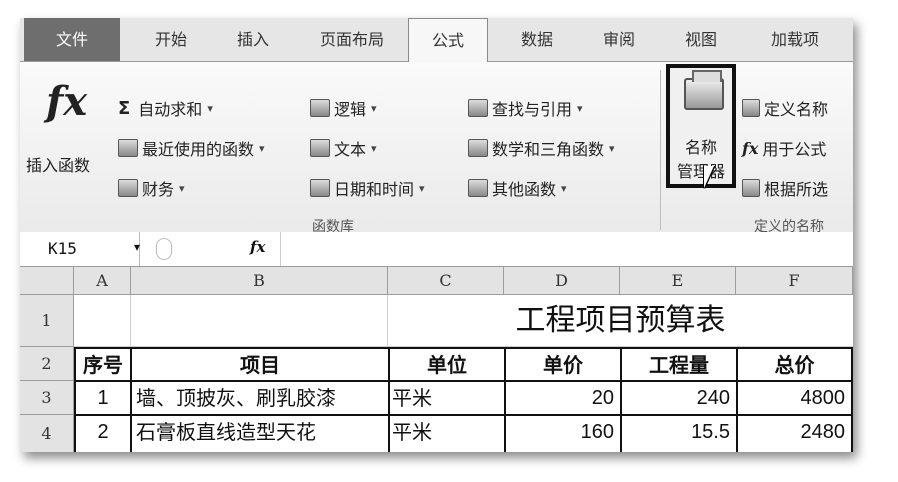 The height and width of the screenshot is (482, 898). I want to click on column-header-e: E, so click(678, 281).